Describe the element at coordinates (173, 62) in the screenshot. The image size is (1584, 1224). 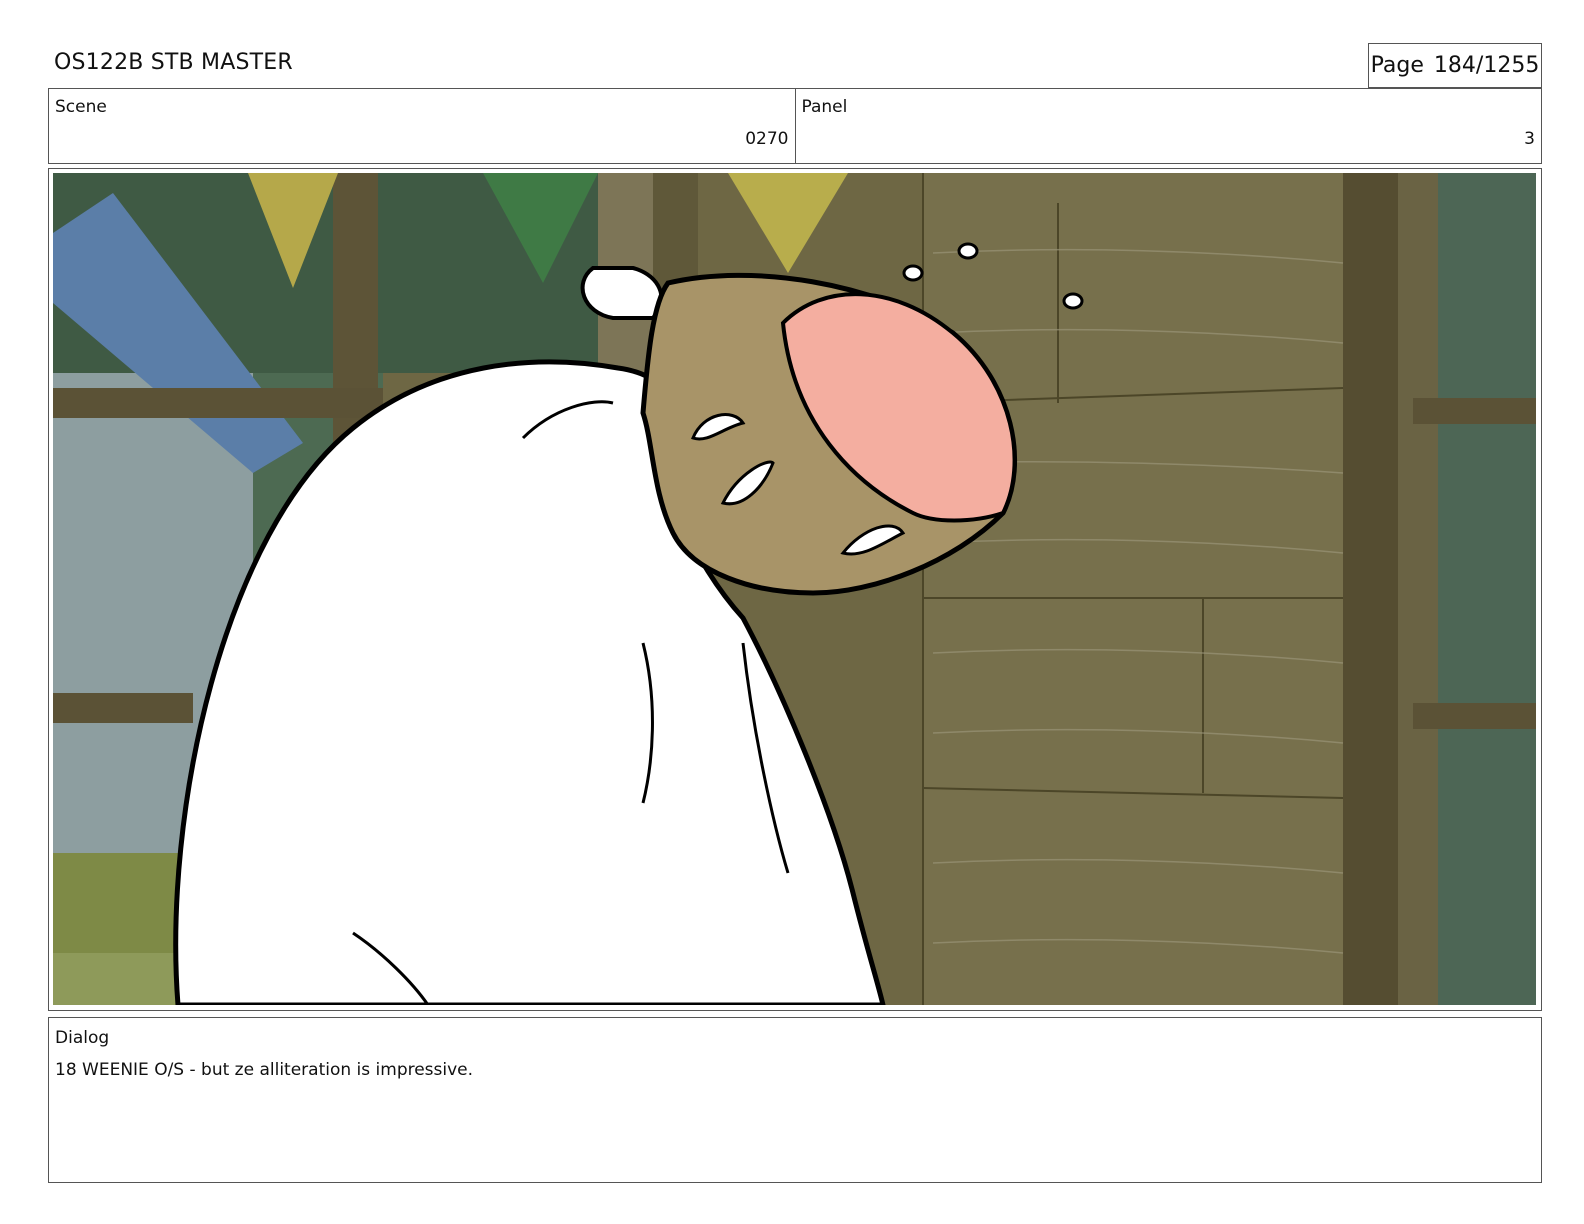
I see `doc-title: OS122B STB MASTER` at that location.